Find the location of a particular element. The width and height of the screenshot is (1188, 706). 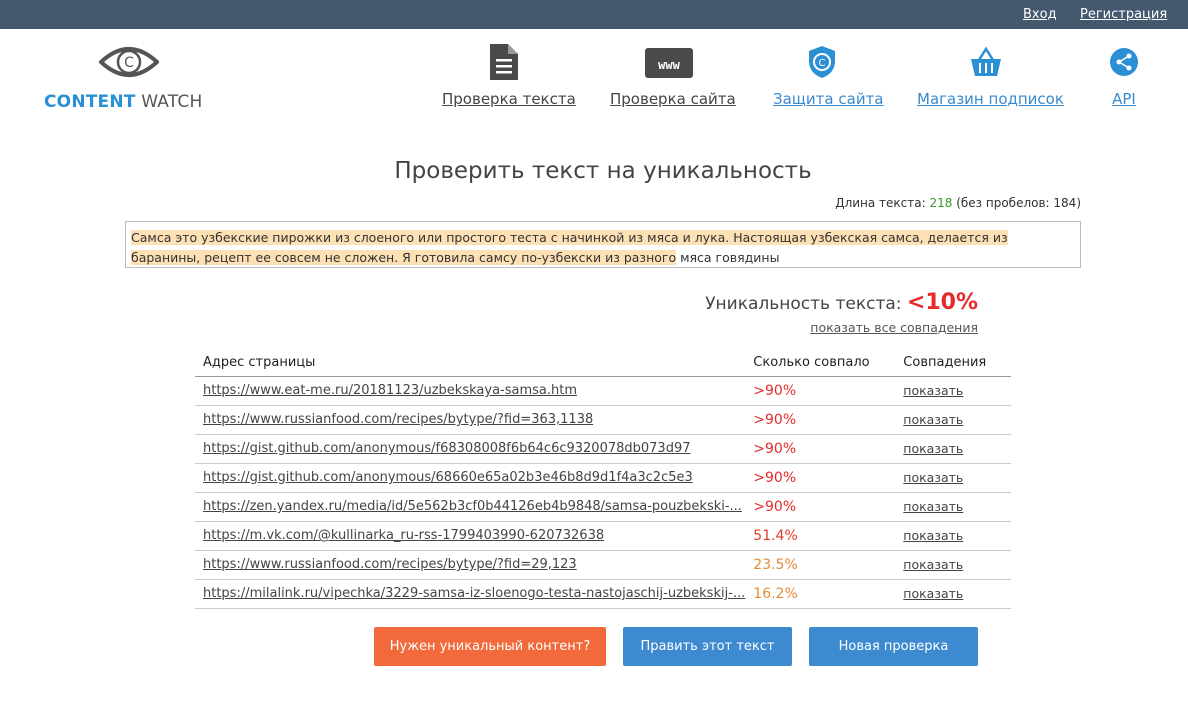

nav-item-api: API is located at coordinates (1124, 76).